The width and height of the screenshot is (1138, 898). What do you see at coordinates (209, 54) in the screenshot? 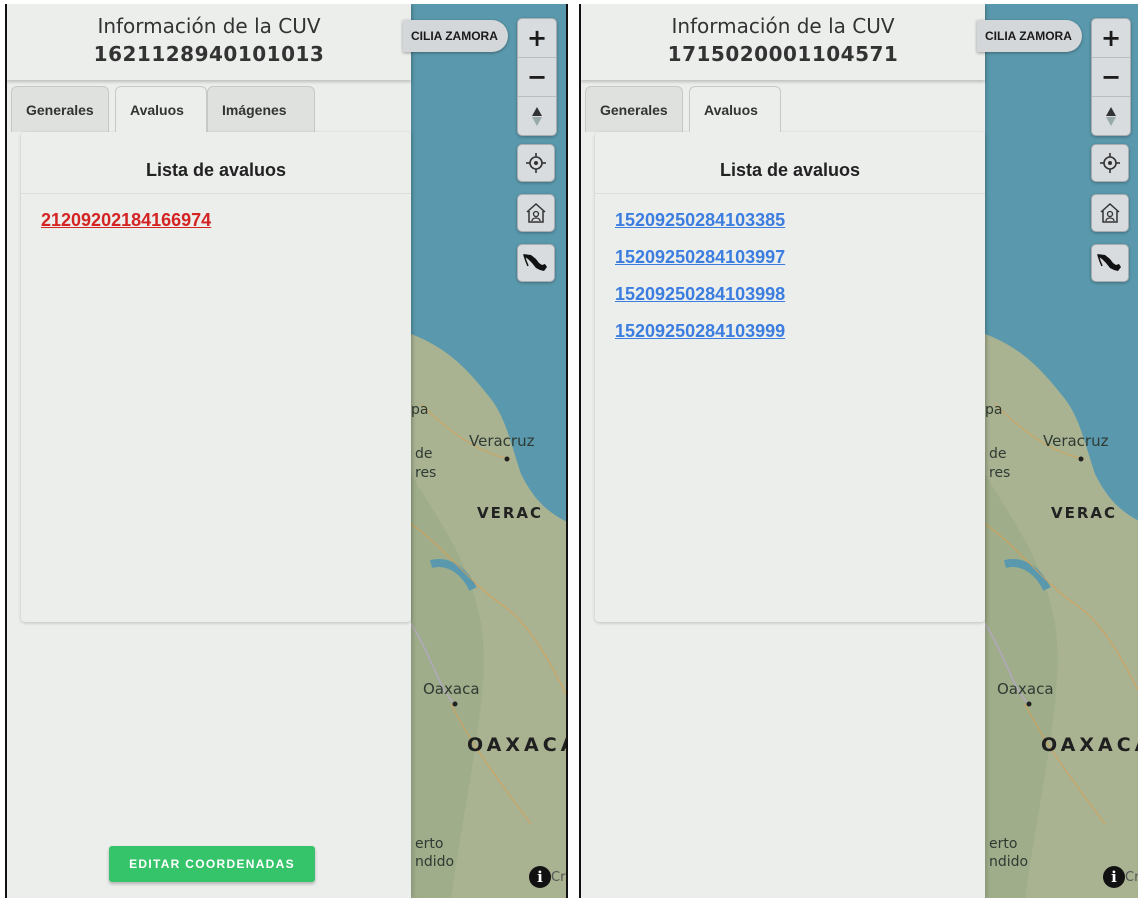
I see `cuv-number: 1621128940101013` at bounding box center [209, 54].